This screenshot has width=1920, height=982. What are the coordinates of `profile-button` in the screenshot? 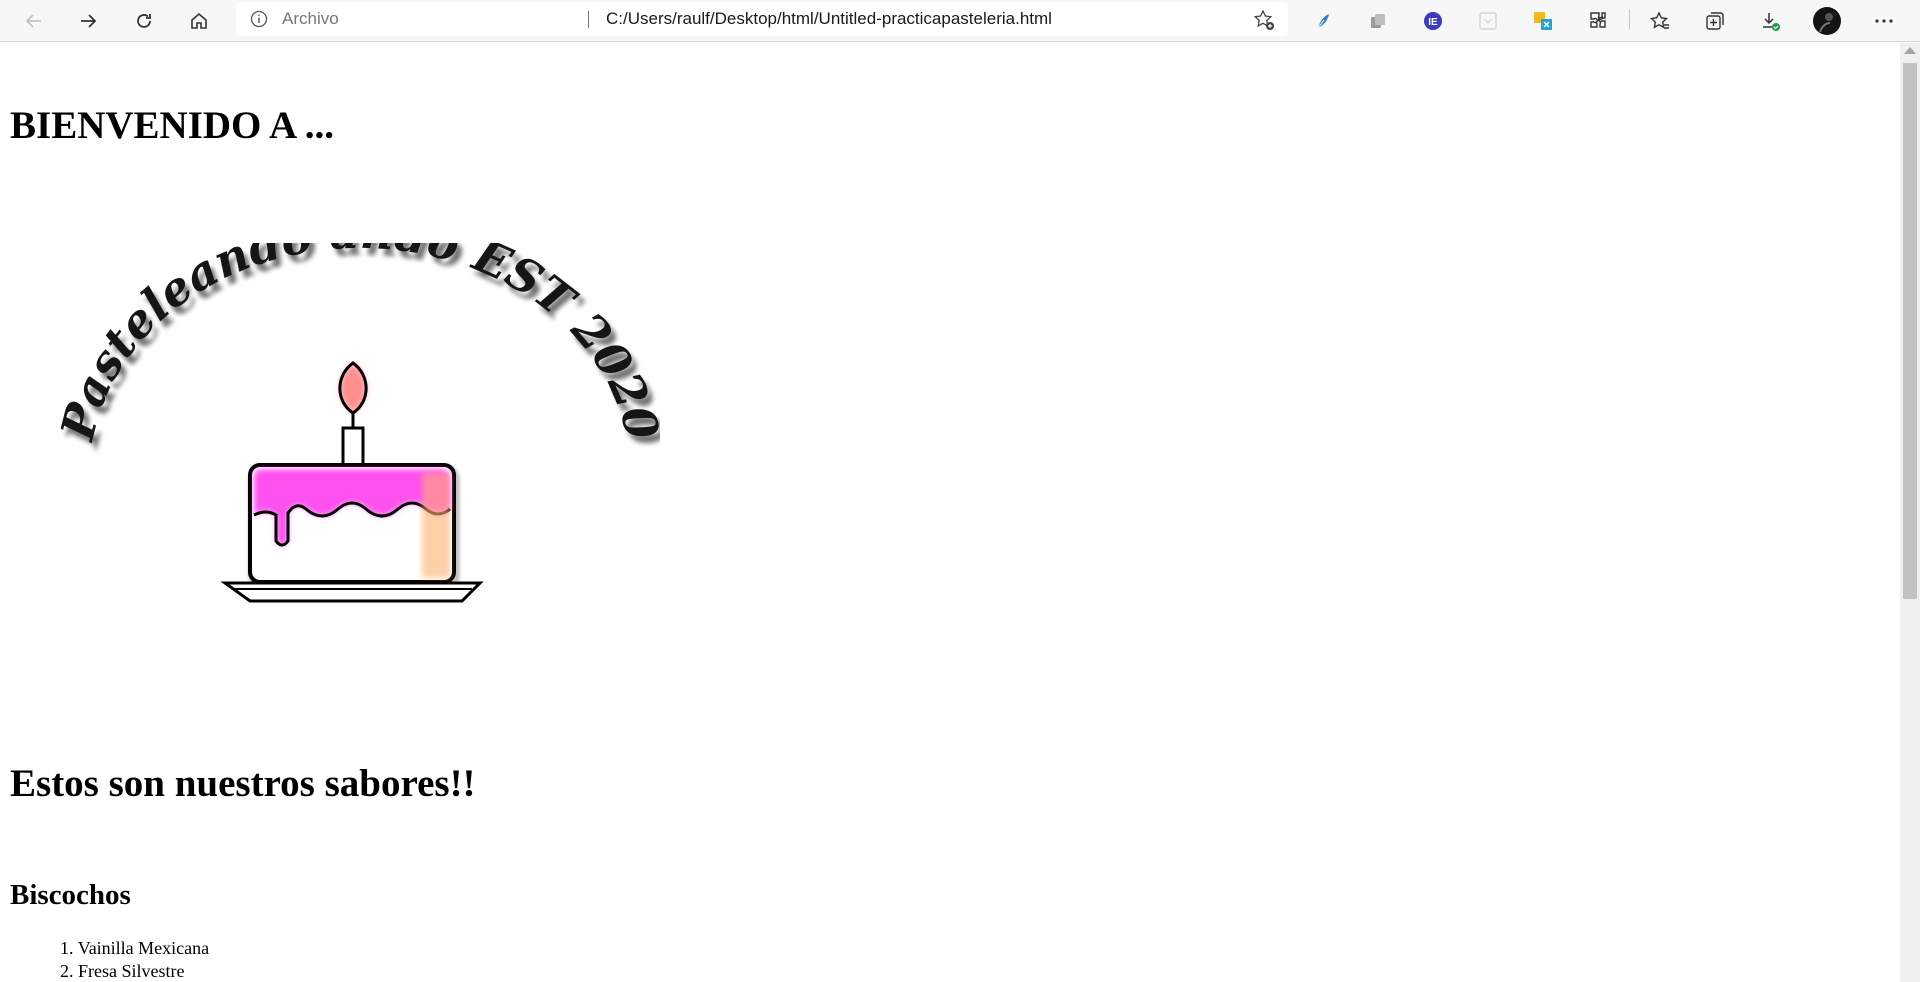 It's located at (1827, 21).